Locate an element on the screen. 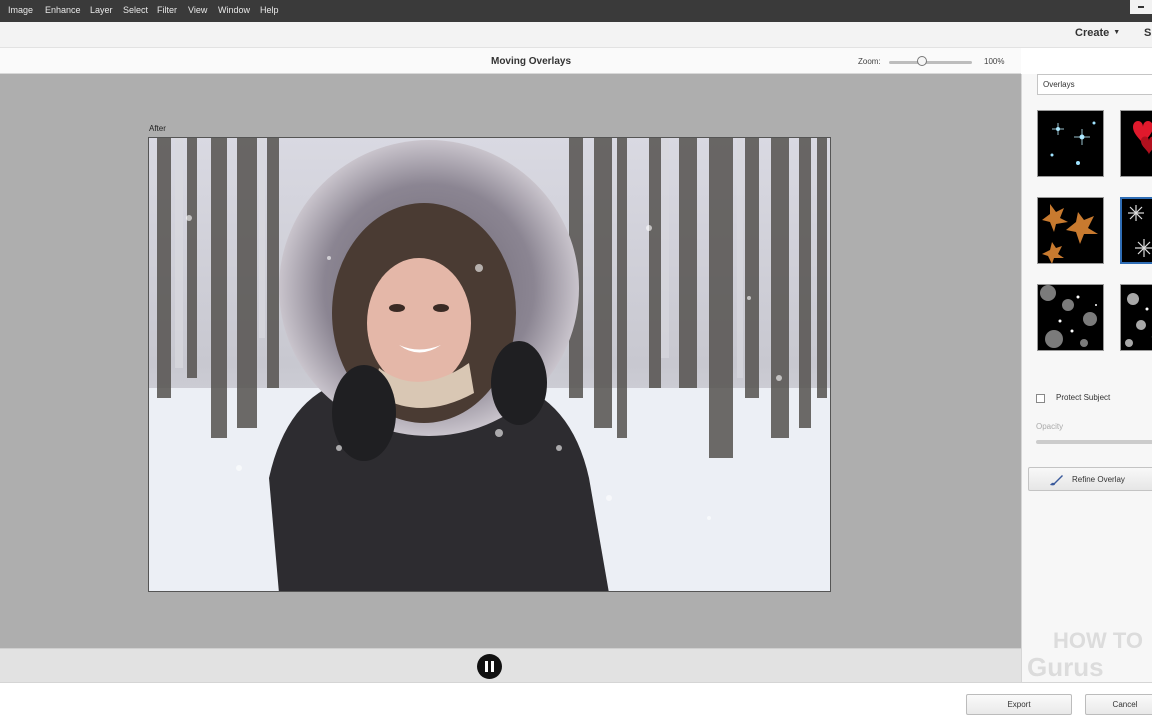 The width and height of the screenshot is (1152, 720). bokeh-dark-icon is located at coordinates (1136, 317).